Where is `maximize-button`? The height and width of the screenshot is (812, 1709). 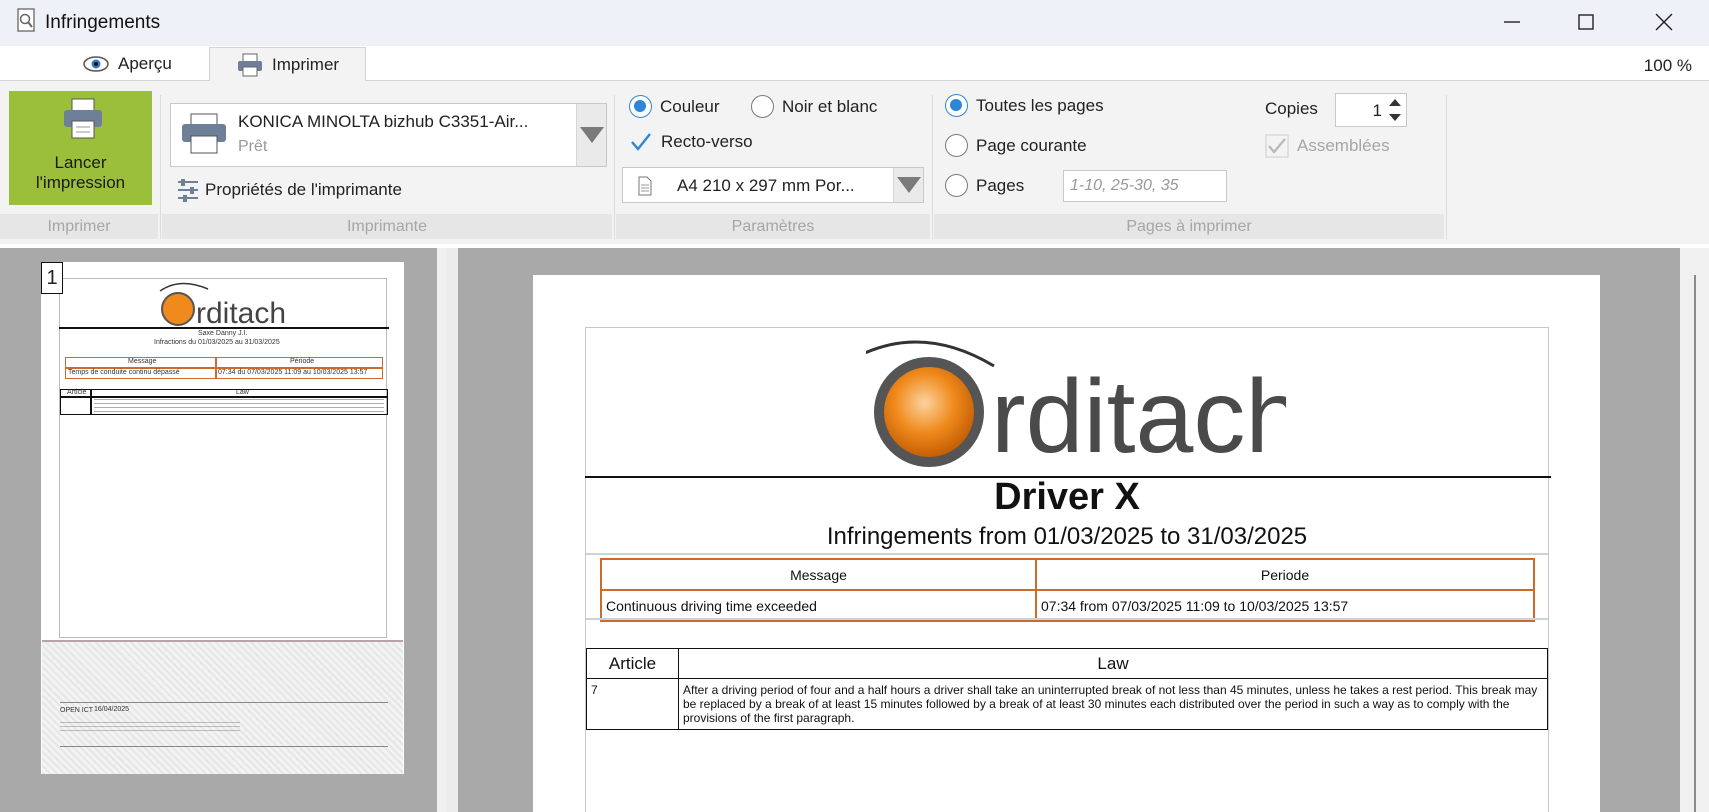 maximize-button is located at coordinates (1586, 22).